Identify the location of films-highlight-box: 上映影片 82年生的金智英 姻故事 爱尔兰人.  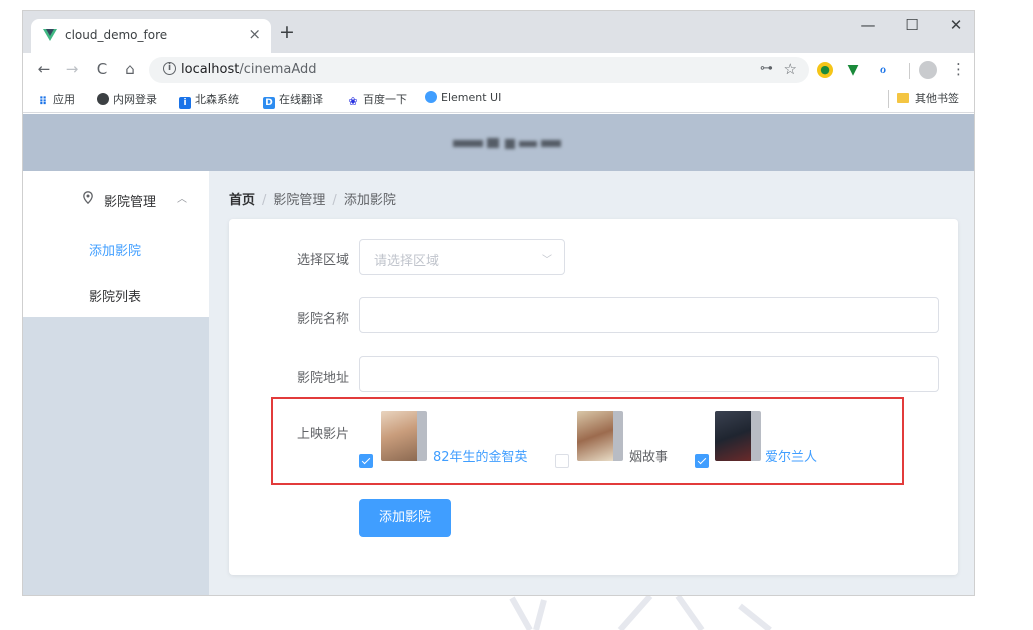
(587, 441).